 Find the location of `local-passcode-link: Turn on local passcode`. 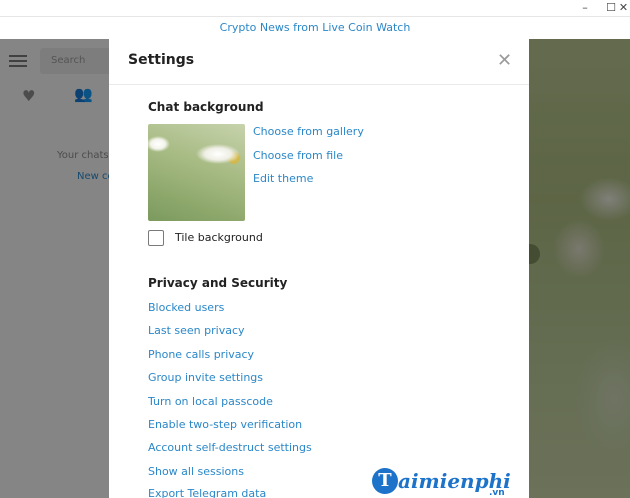

local-passcode-link: Turn on local passcode is located at coordinates (210, 401).